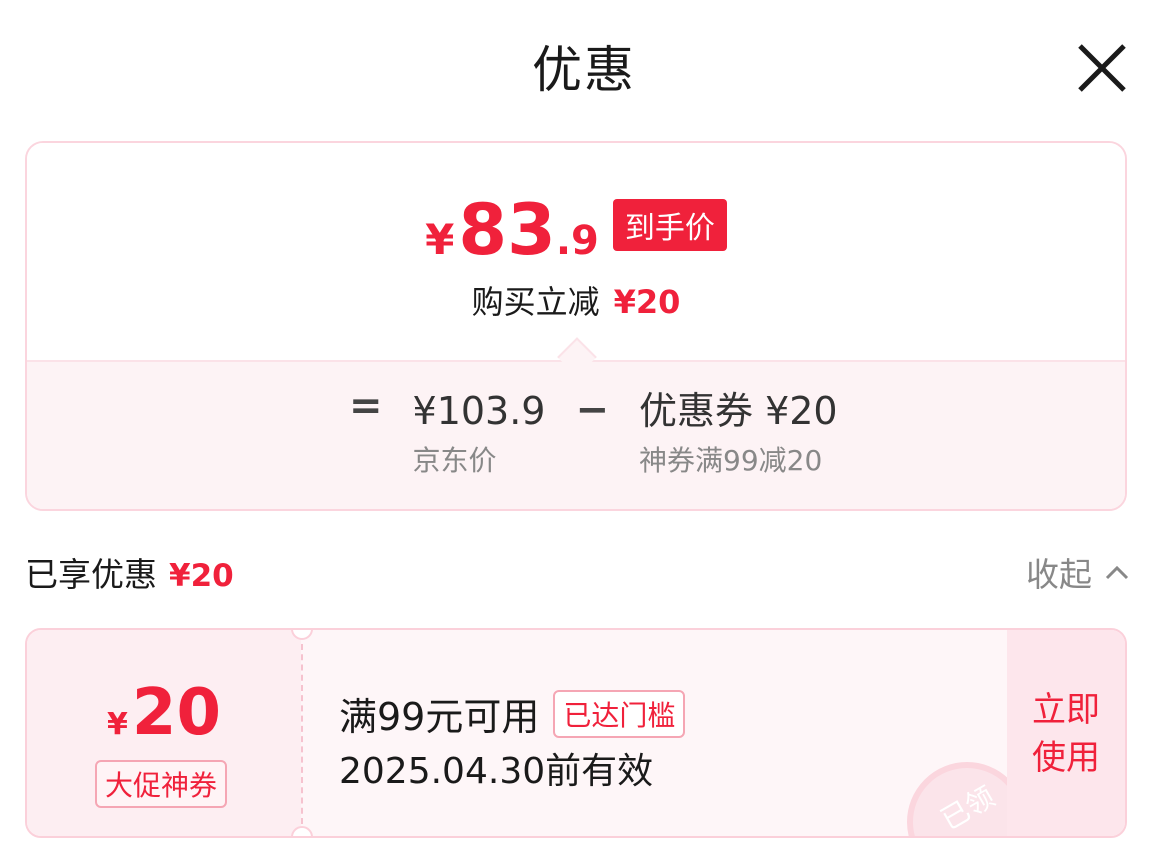  What do you see at coordinates (619, 713) in the screenshot?
I see `threshold-reached-badge: 已达门槛` at bounding box center [619, 713].